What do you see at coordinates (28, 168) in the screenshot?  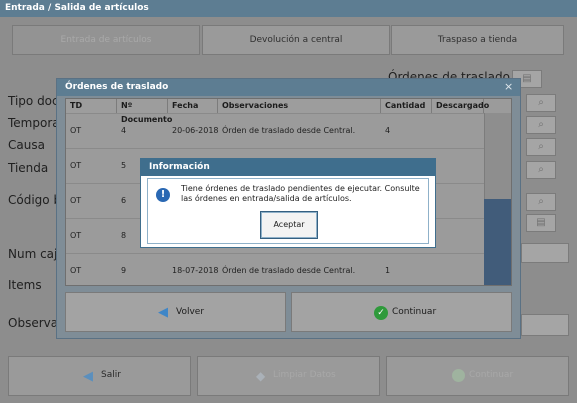 I see `tienda-label: Tienda` at bounding box center [28, 168].